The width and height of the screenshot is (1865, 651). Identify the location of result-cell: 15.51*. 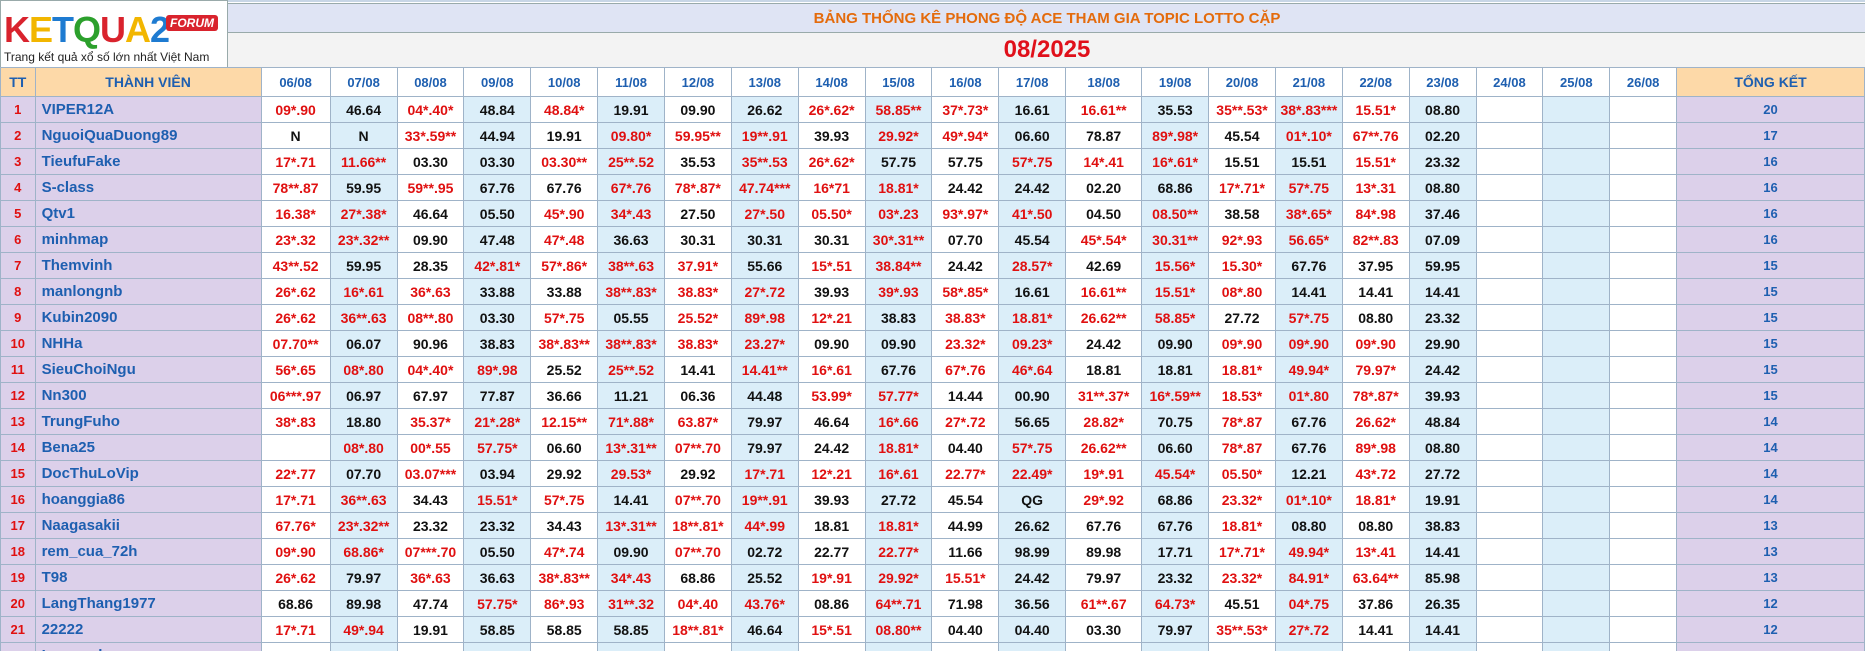
(1375, 109).